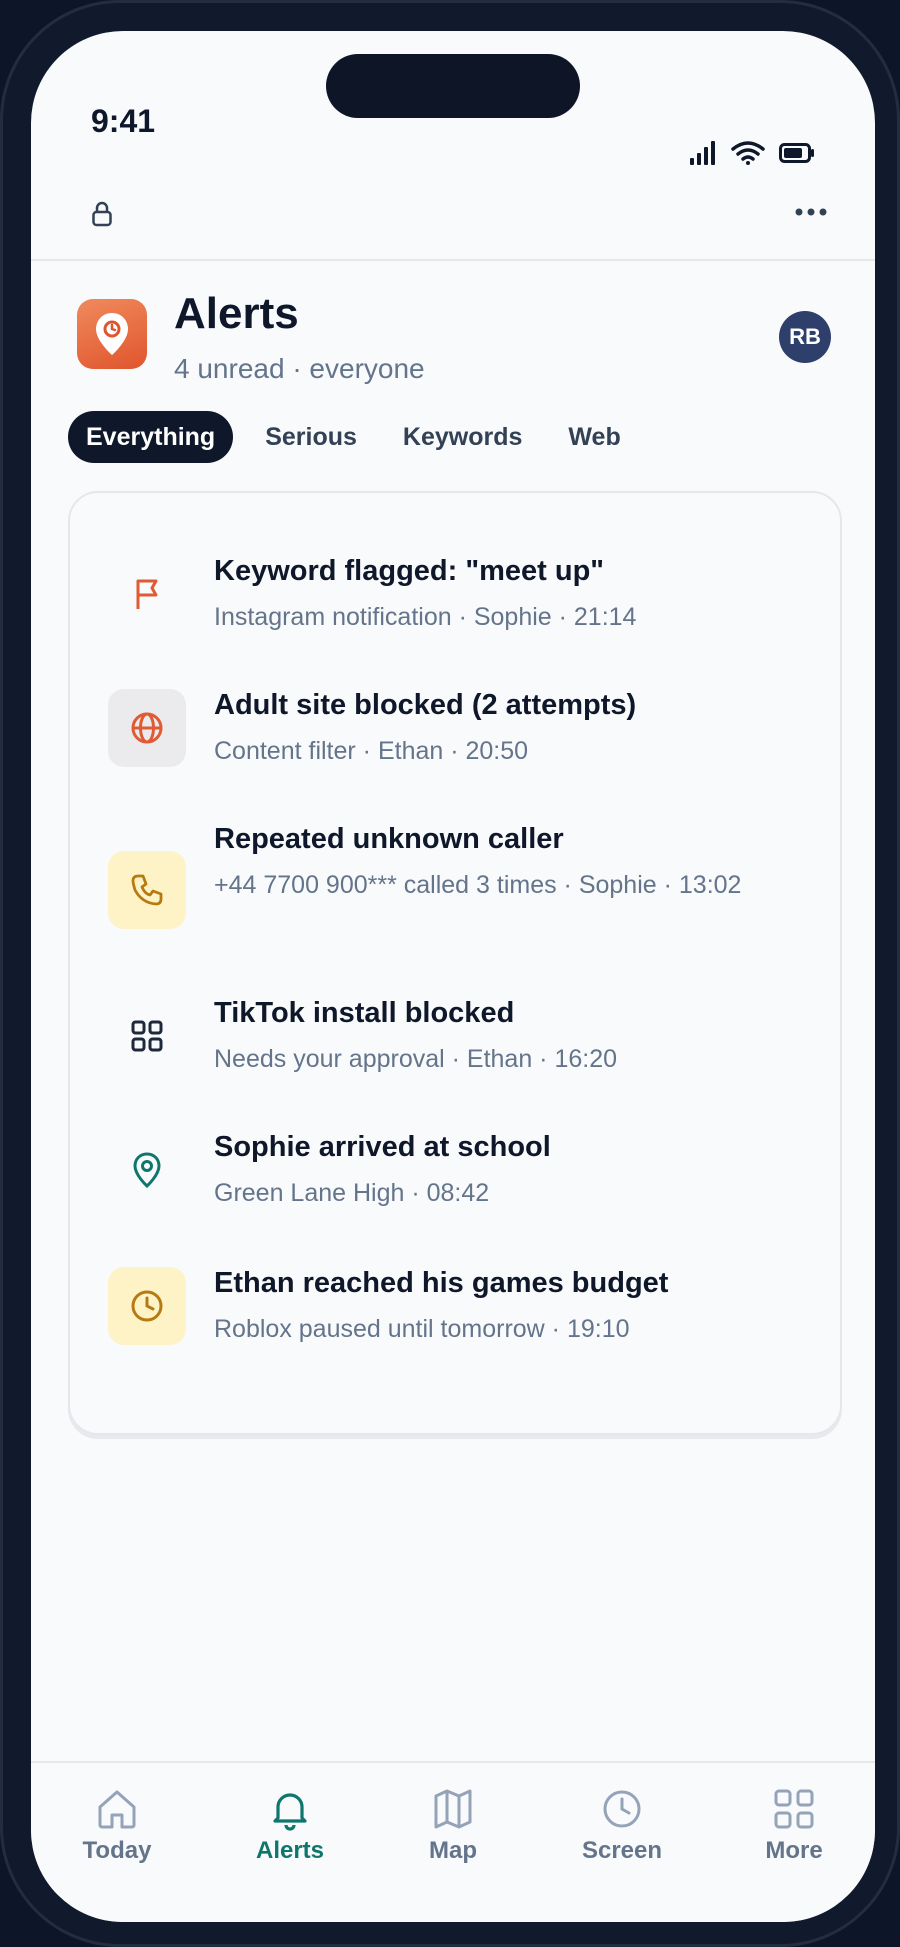 The image size is (900, 1947). What do you see at coordinates (462, 437) in the screenshot?
I see `filter-tab-keywords: Keywords` at bounding box center [462, 437].